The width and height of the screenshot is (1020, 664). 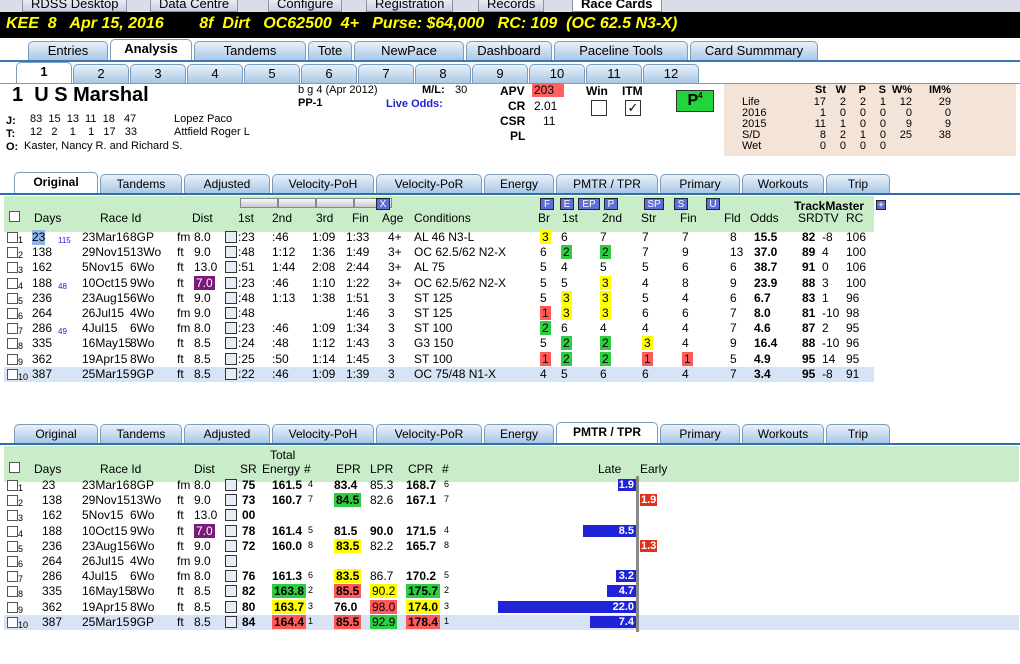 I want to click on menu-data-centre: Data Centre, so click(x=194, y=6).